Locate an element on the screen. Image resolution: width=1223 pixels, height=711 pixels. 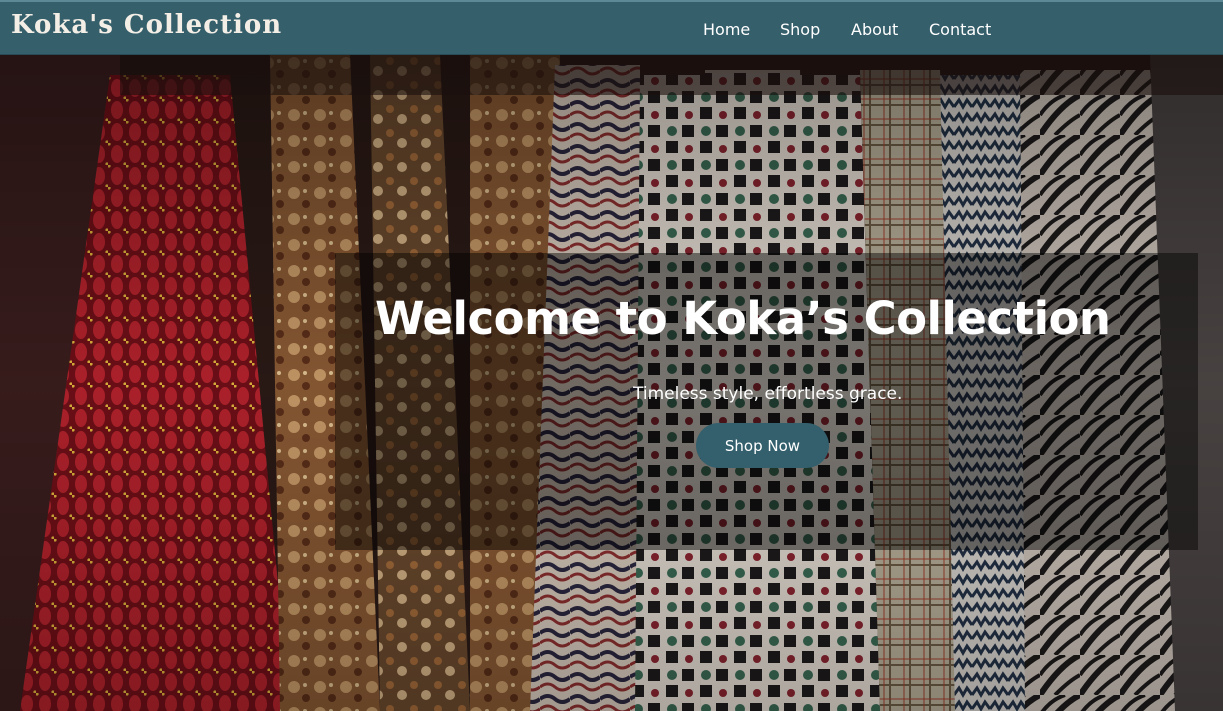
shop-now-button: Shop Now is located at coordinates (762, 445).